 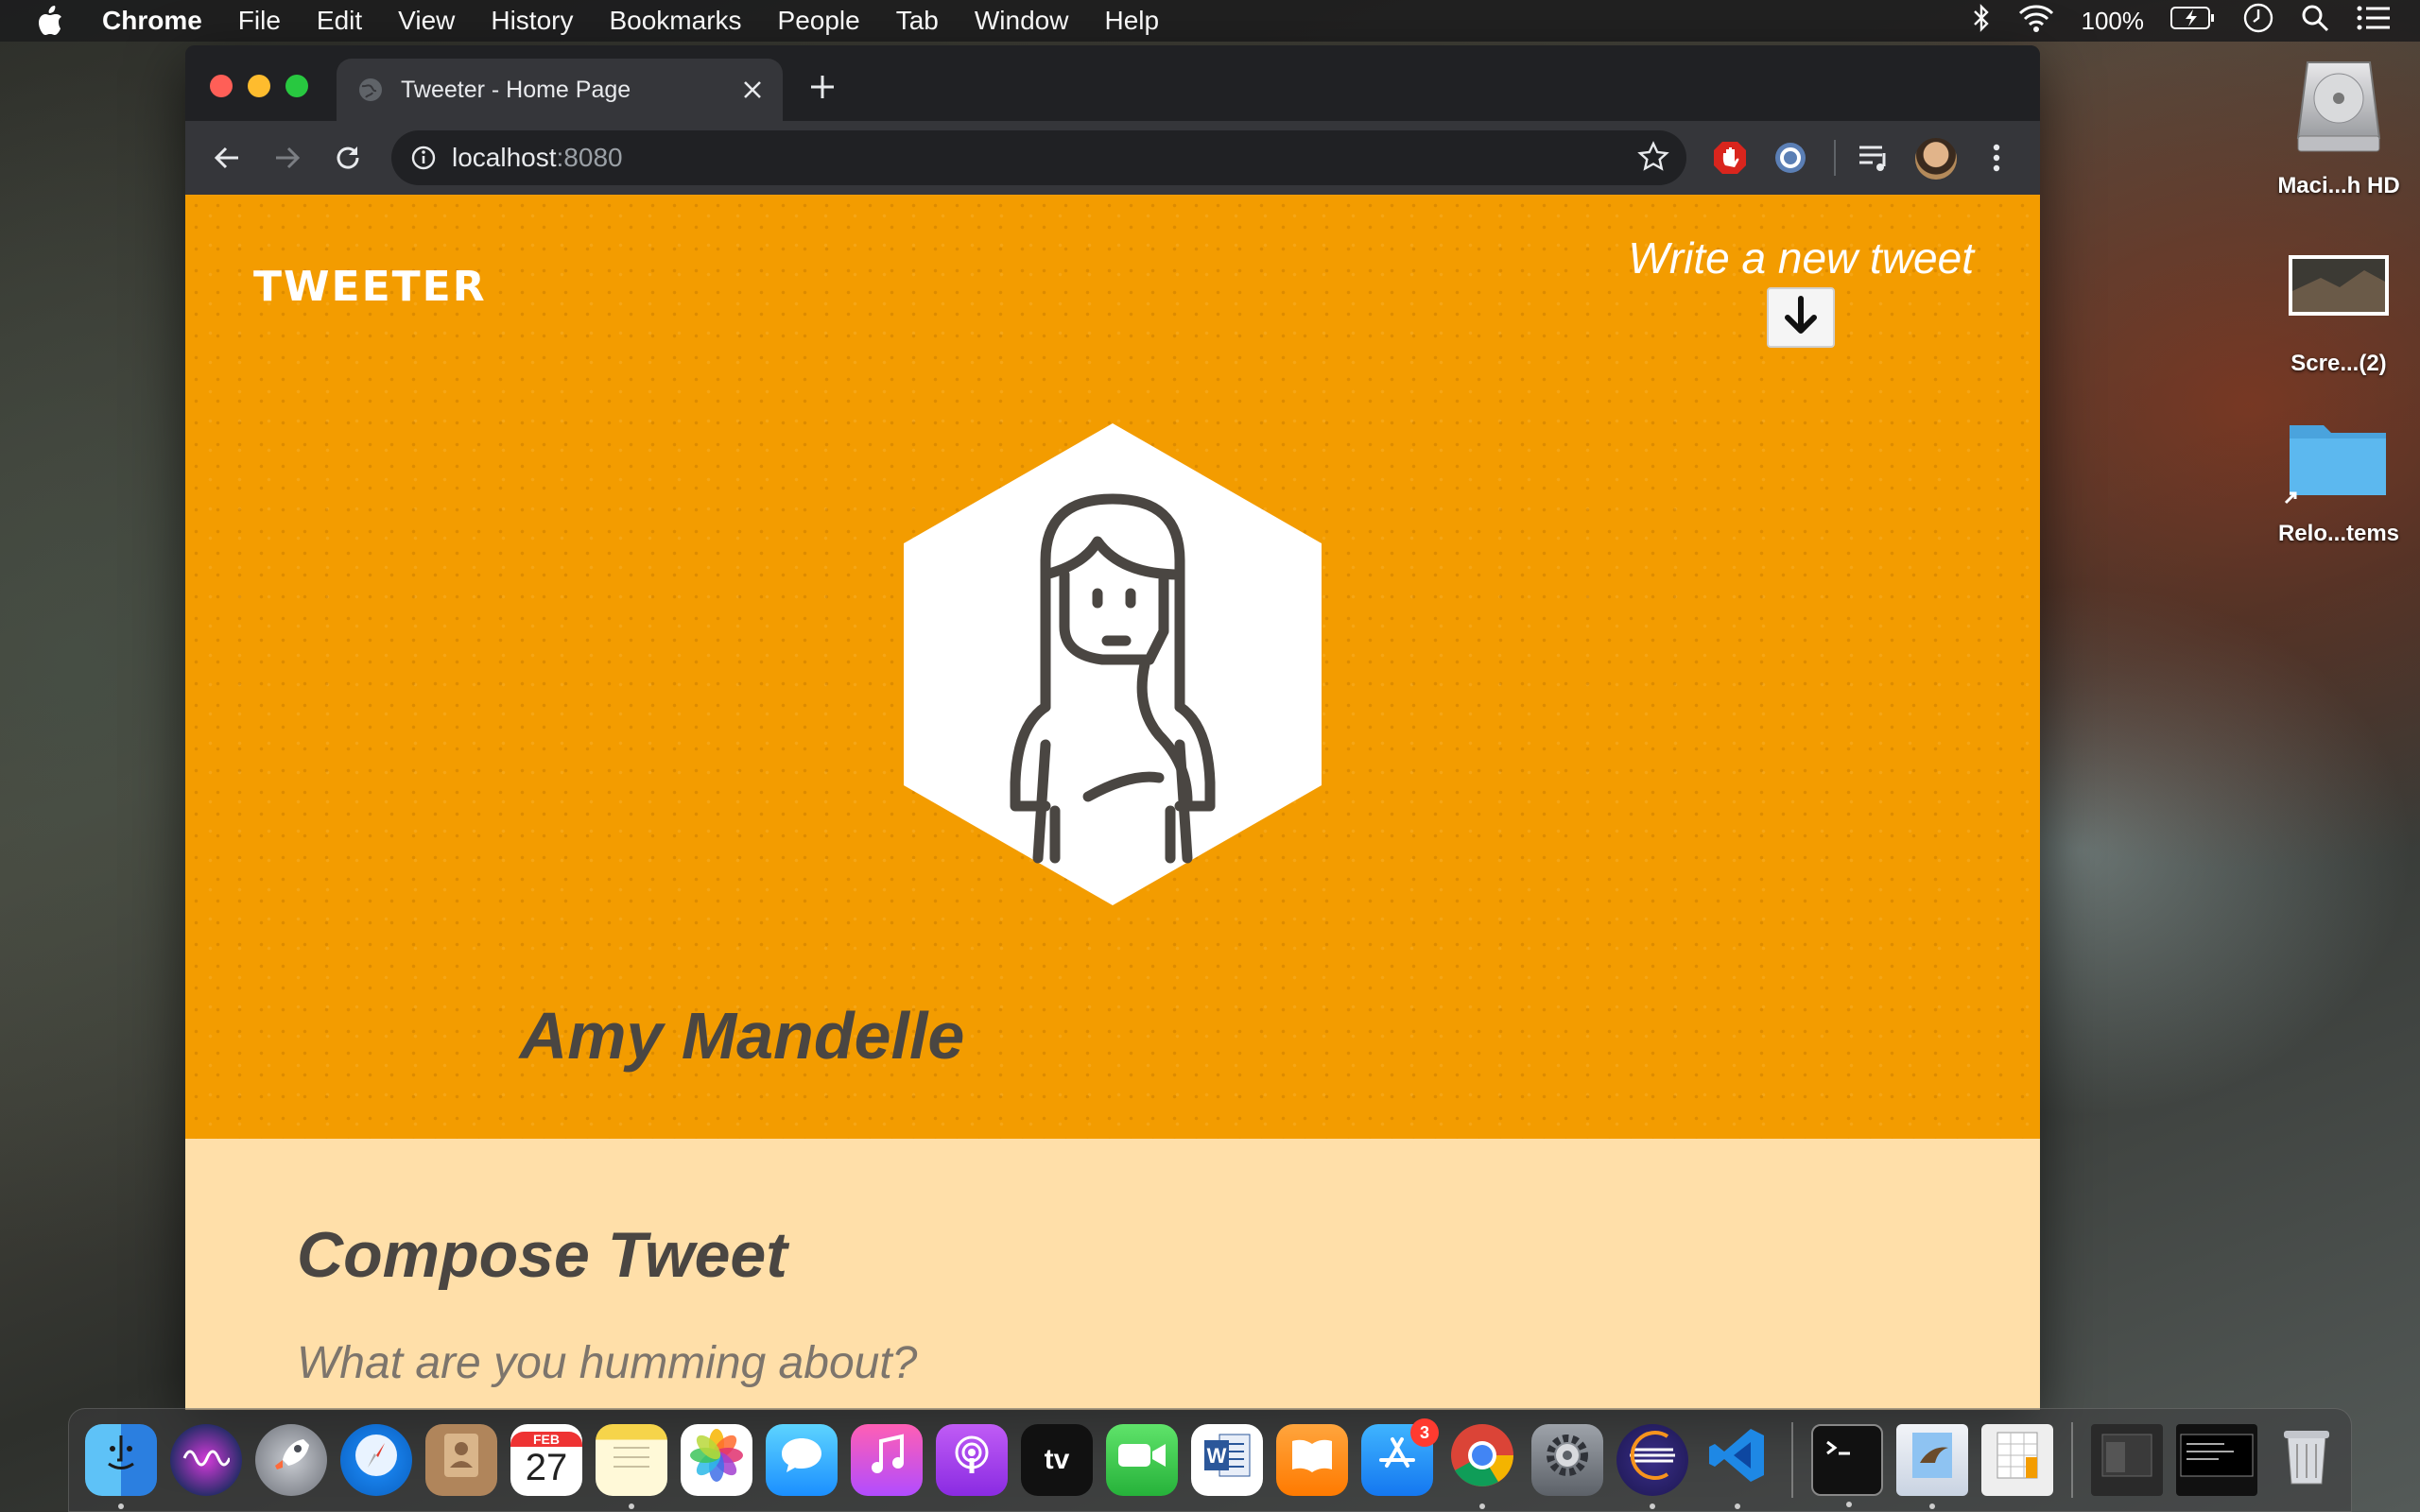 What do you see at coordinates (2338, 288) in the screenshot?
I see `screenshot-thumbnail-icon` at bounding box center [2338, 288].